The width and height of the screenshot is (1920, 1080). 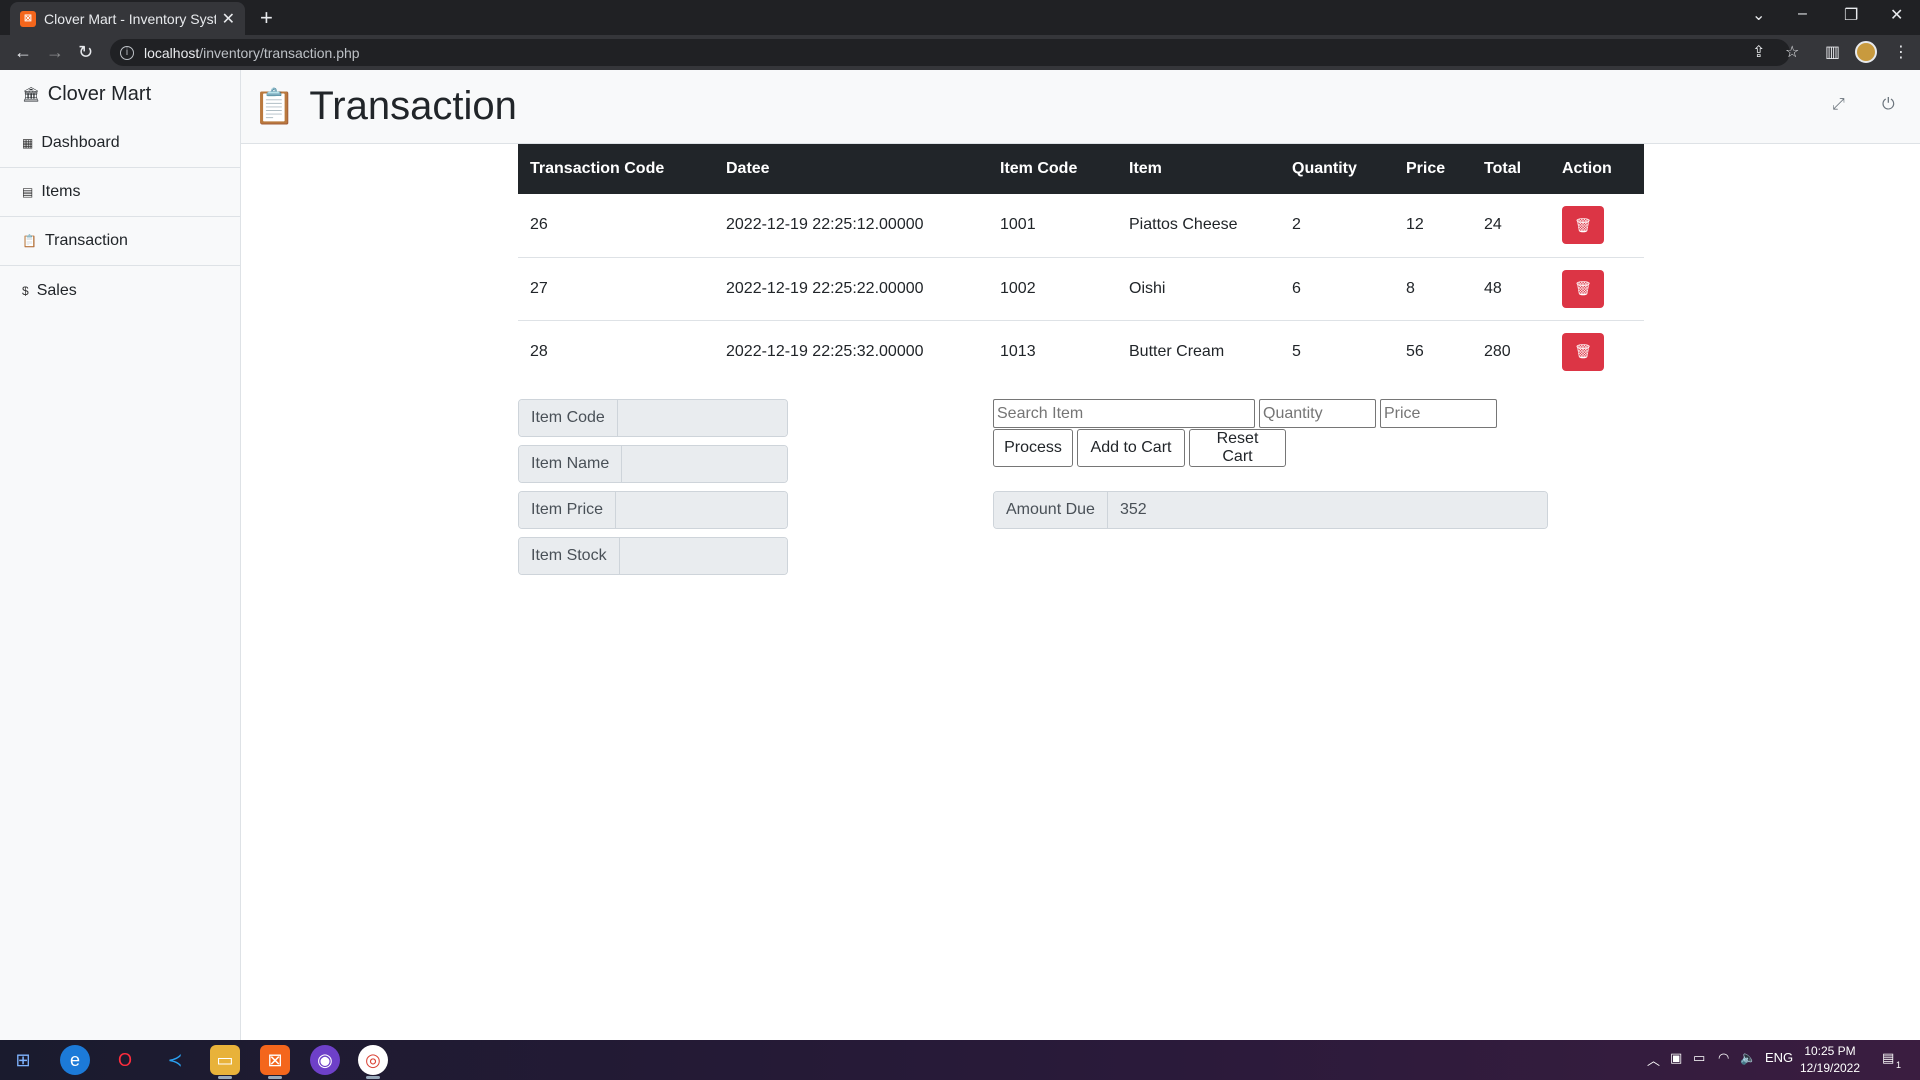 What do you see at coordinates (1052, 226) in the screenshot?
I see `cell-item-code: 1001` at bounding box center [1052, 226].